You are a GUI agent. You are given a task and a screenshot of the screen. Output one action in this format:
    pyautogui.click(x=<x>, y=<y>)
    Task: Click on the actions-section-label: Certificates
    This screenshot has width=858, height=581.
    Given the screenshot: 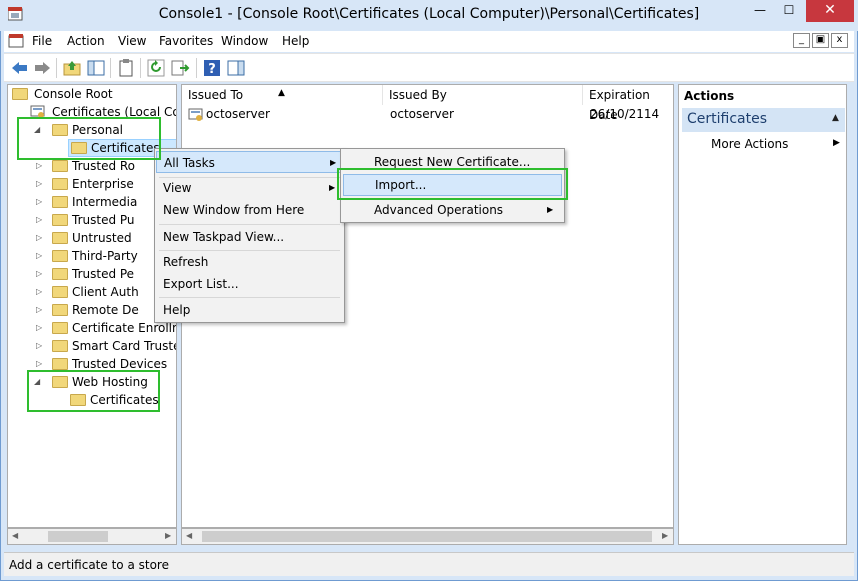 What is the action you would take?
    pyautogui.click(x=727, y=119)
    